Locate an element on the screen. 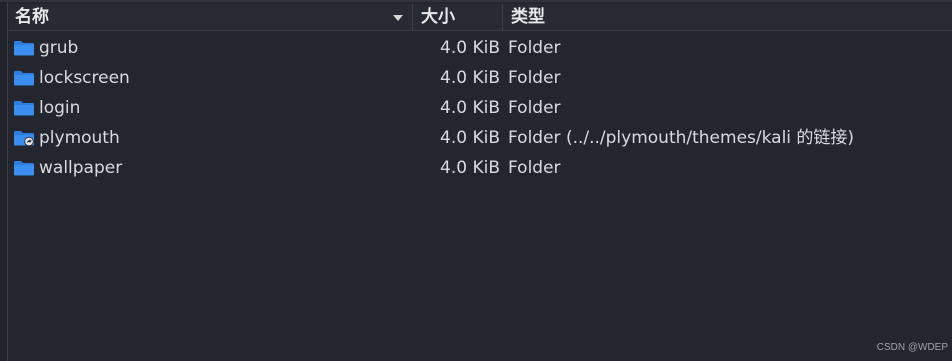 This screenshot has width=952, height=361. file-name: grub is located at coordinates (59, 48).